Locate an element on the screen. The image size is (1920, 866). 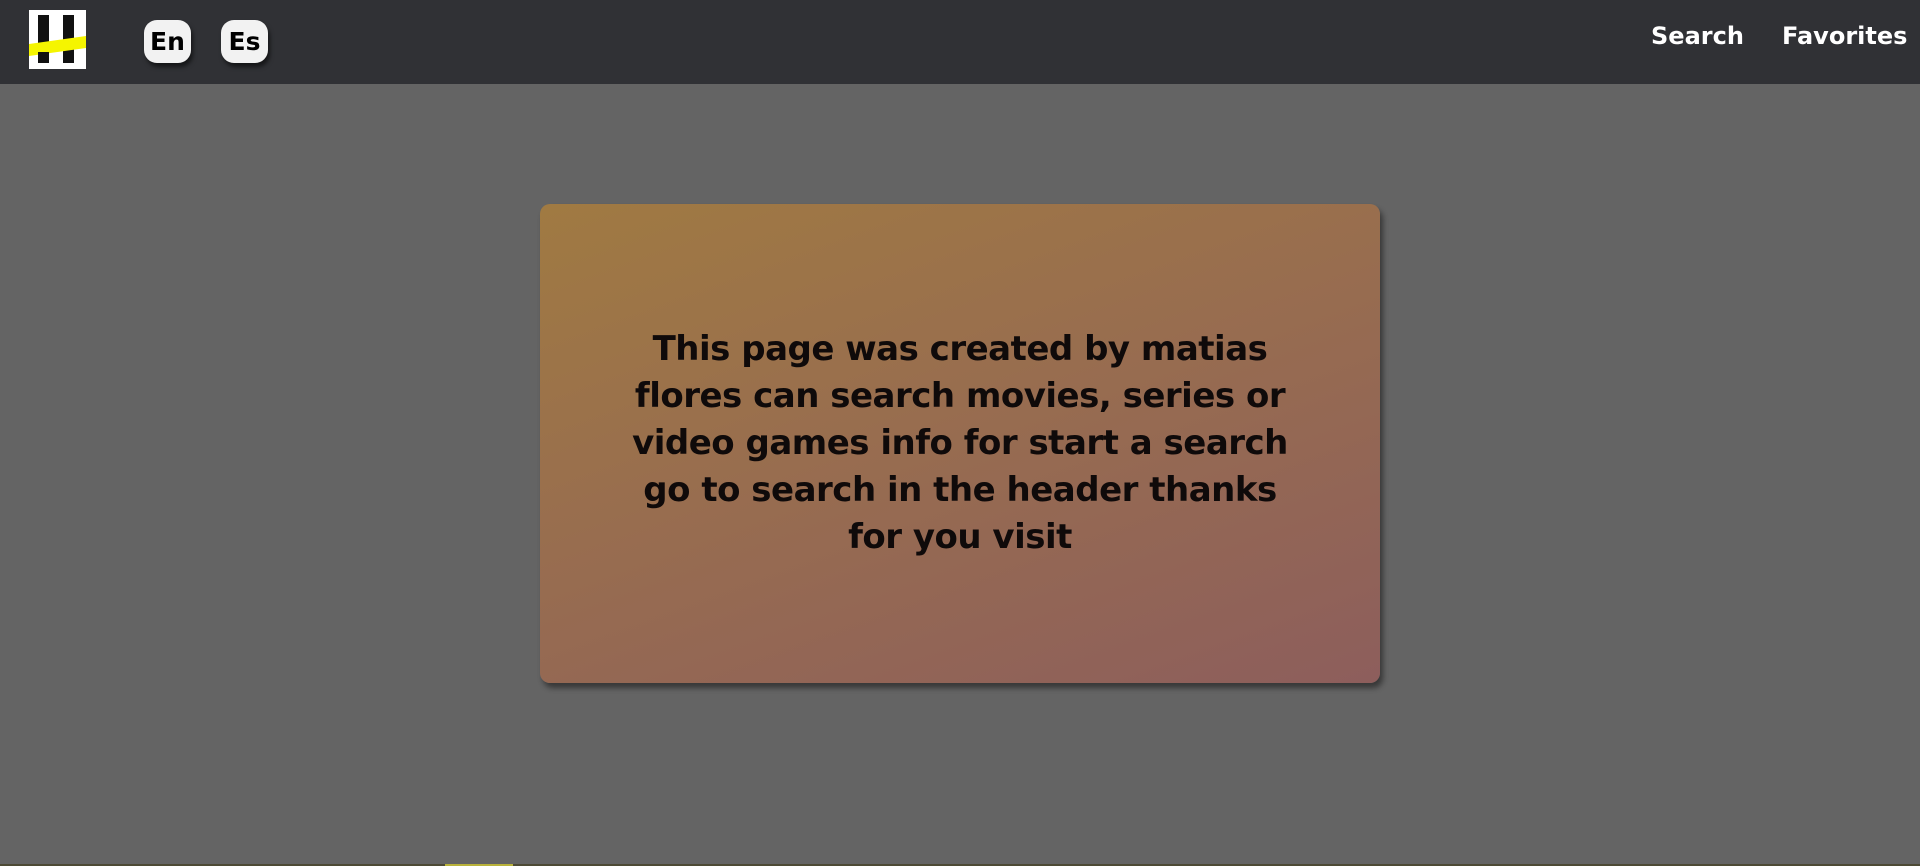
language-en-button: En is located at coordinates (167, 41).